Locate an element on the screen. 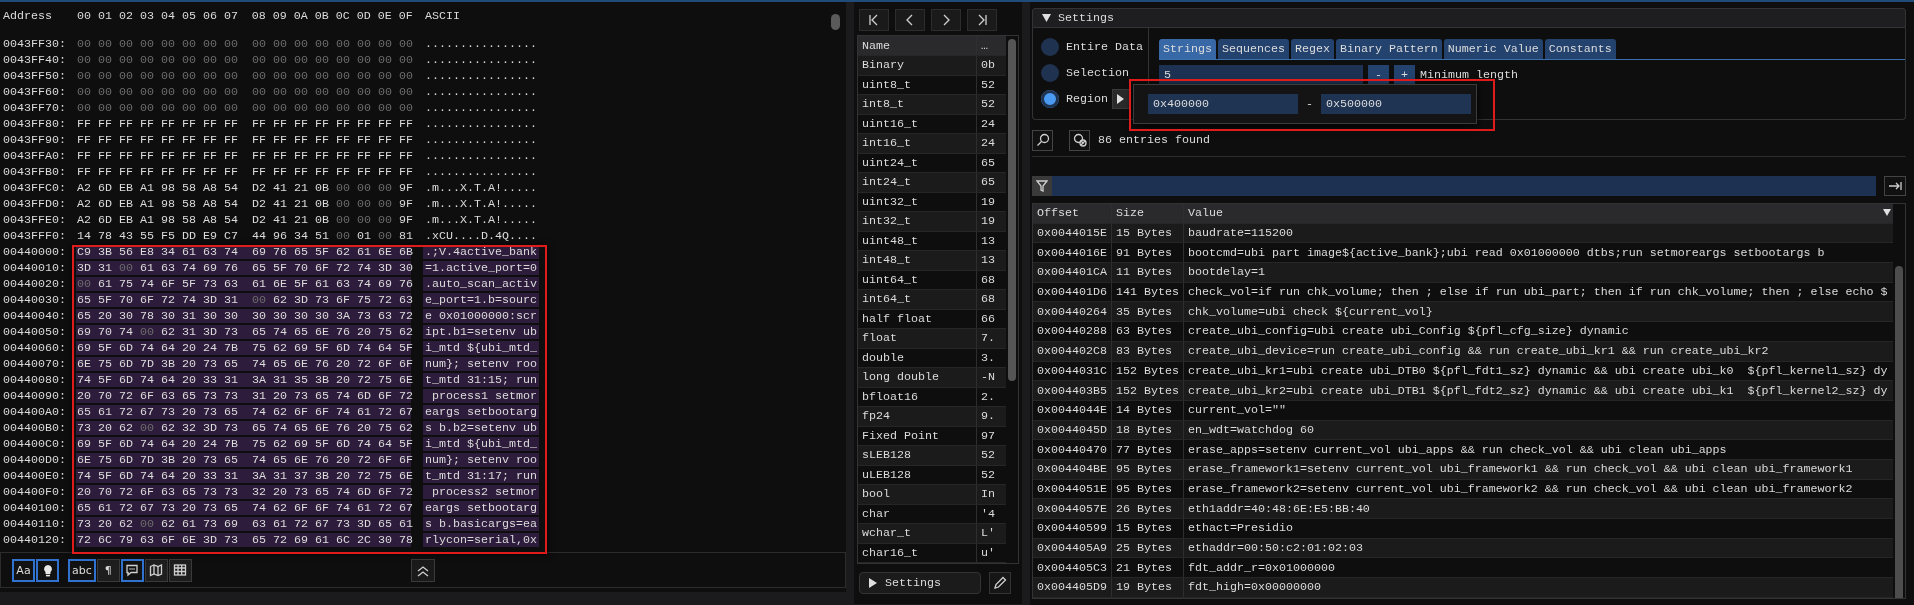 The height and width of the screenshot is (605, 1914). table-cell-text: 0x0044044E is located at coordinates (1072, 411).